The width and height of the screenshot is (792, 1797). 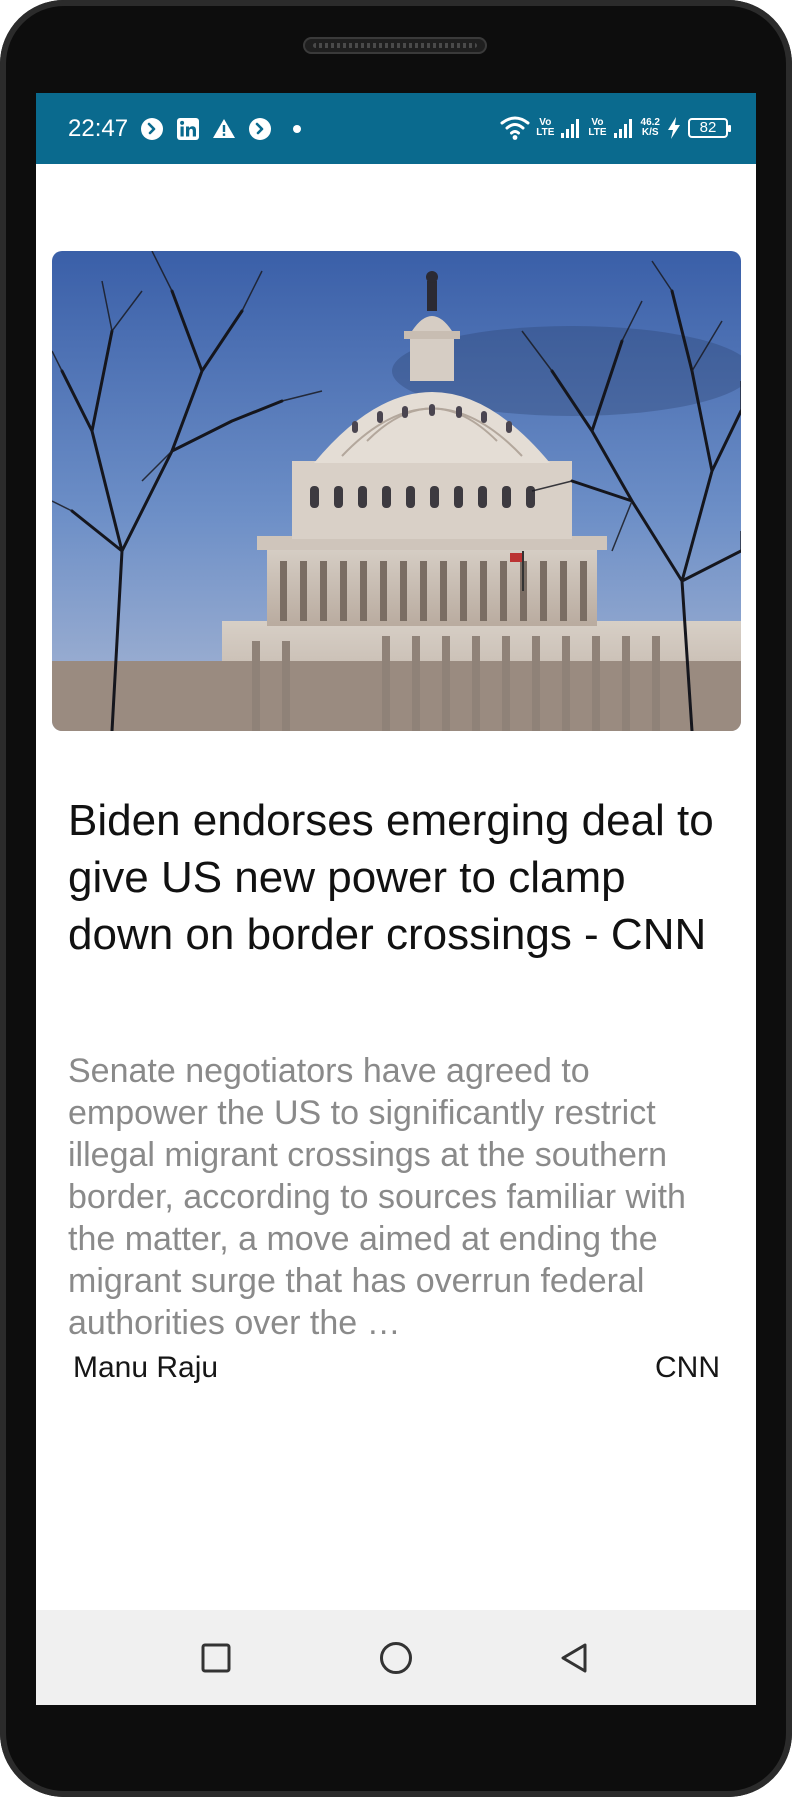 I want to click on battery-icon: 82, so click(x=709, y=128).